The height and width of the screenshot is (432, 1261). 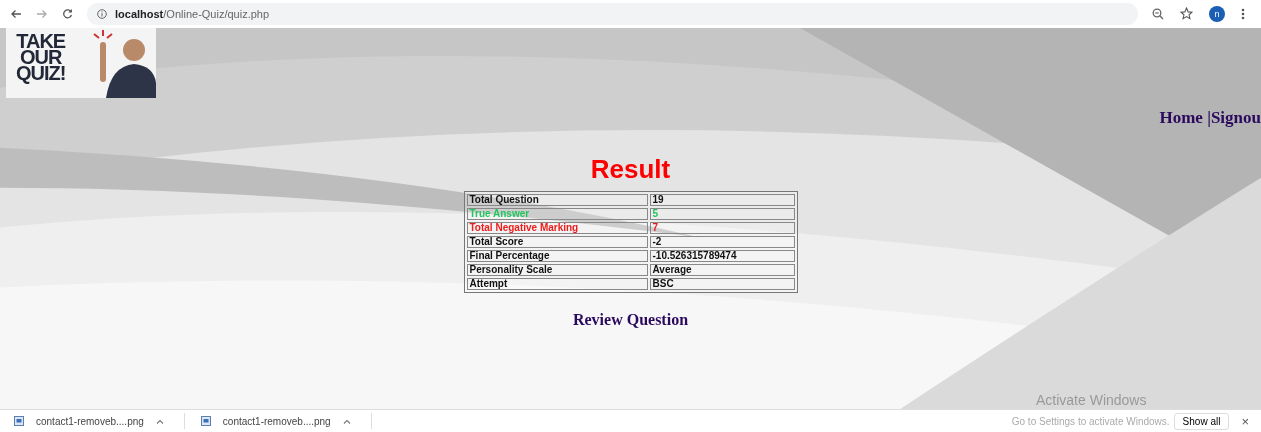 I want to click on close-button: ×, so click(x=1245, y=421).